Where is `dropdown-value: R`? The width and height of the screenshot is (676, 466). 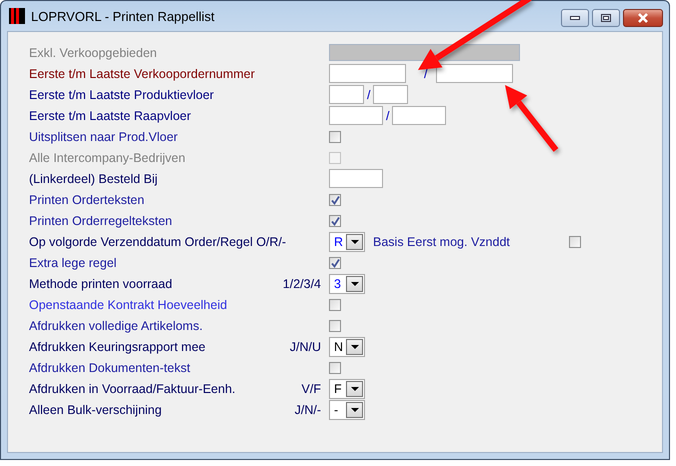 dropdown-value: R is located at coordinates (339, 241).